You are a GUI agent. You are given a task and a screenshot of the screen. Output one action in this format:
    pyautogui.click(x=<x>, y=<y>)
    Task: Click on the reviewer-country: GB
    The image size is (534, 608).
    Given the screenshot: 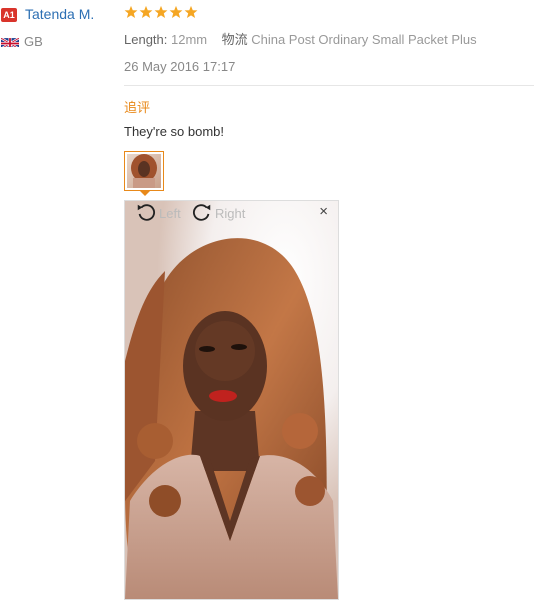 What is the action you would take?
    pyautogui.click(x=33, y=41)
    